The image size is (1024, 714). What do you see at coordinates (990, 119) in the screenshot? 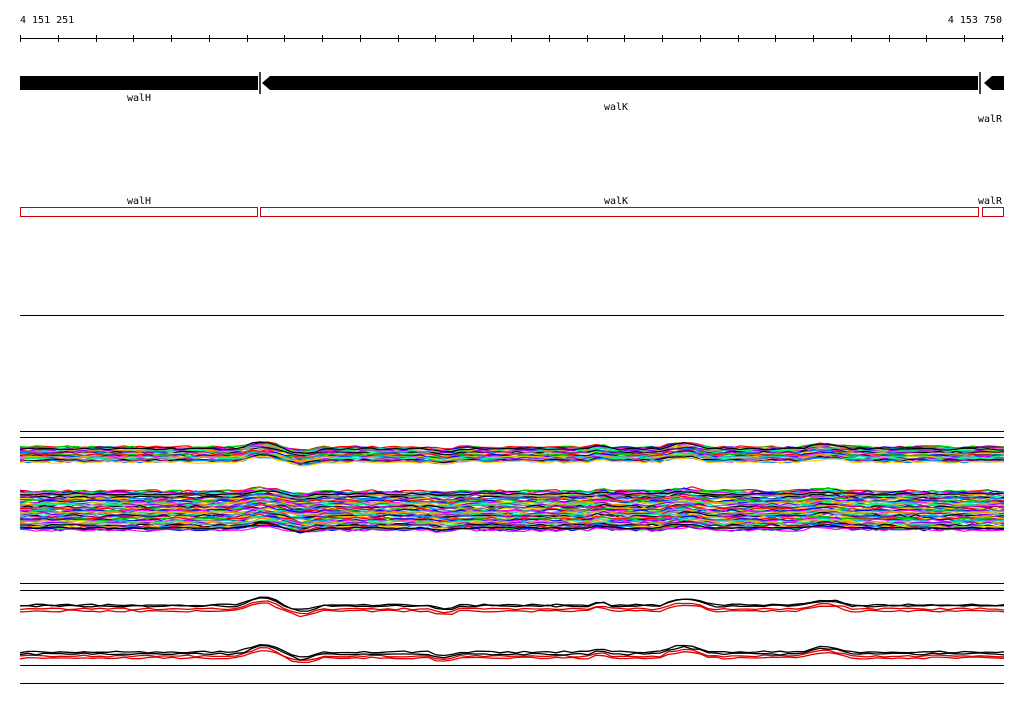
I see `gene-label-walR: walR` at bounding box center [990, 119].